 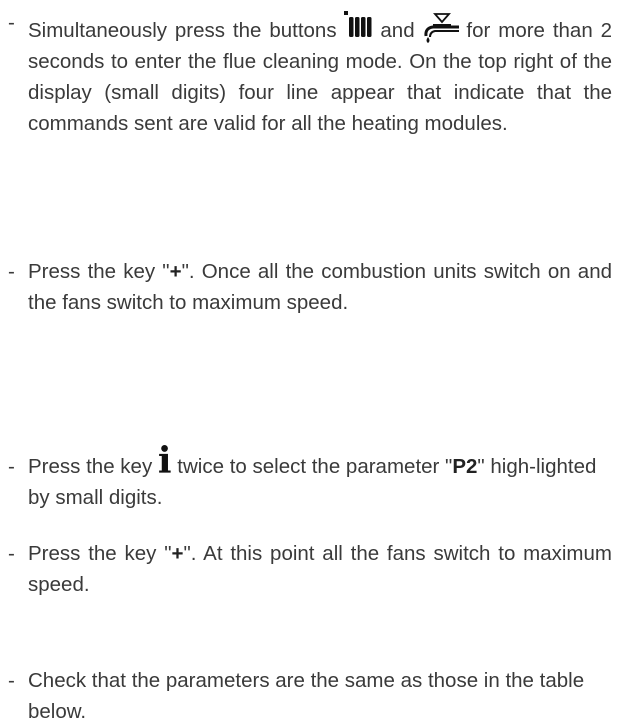 What do you see at coordinates (441, 28) in the screenshot?
I see `tap-water-icon` at bounding box center [441, 28].